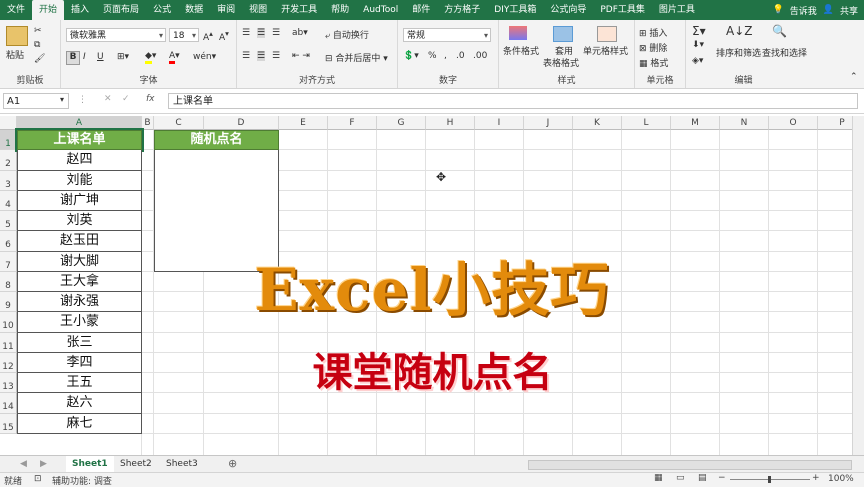  I want to click on font-size-select: 18 ▾, so click(184, 35).